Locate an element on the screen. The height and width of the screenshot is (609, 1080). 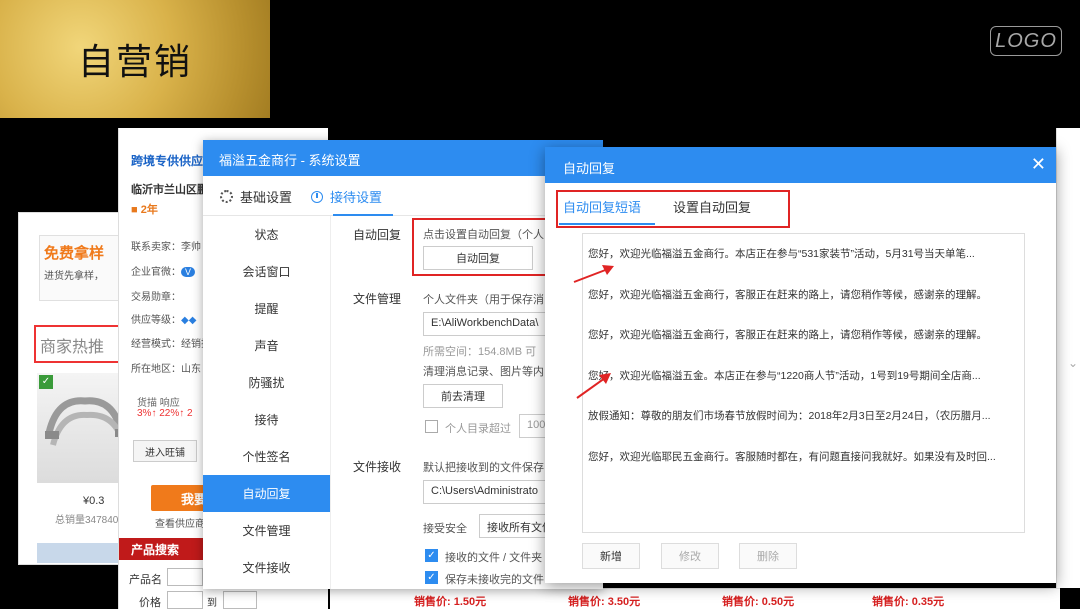
price-to-label: 到 is located at coordinates (212, 603).